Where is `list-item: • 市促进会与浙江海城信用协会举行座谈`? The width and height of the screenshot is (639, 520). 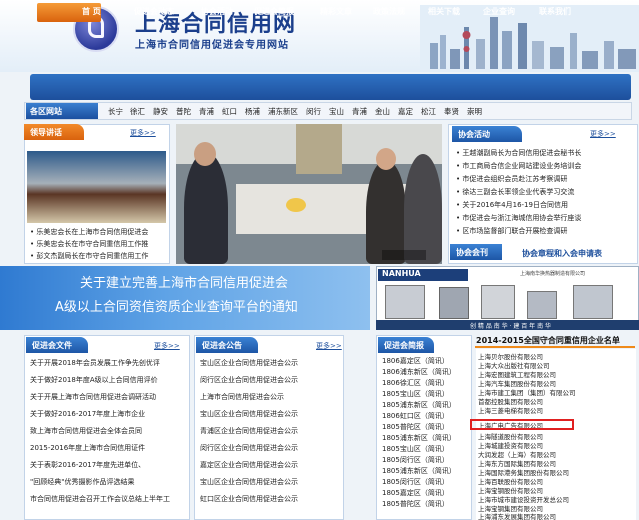
list-item: • 市促进会与浙江海城信用协会举行座谈 is located at coordinates (546, 218).